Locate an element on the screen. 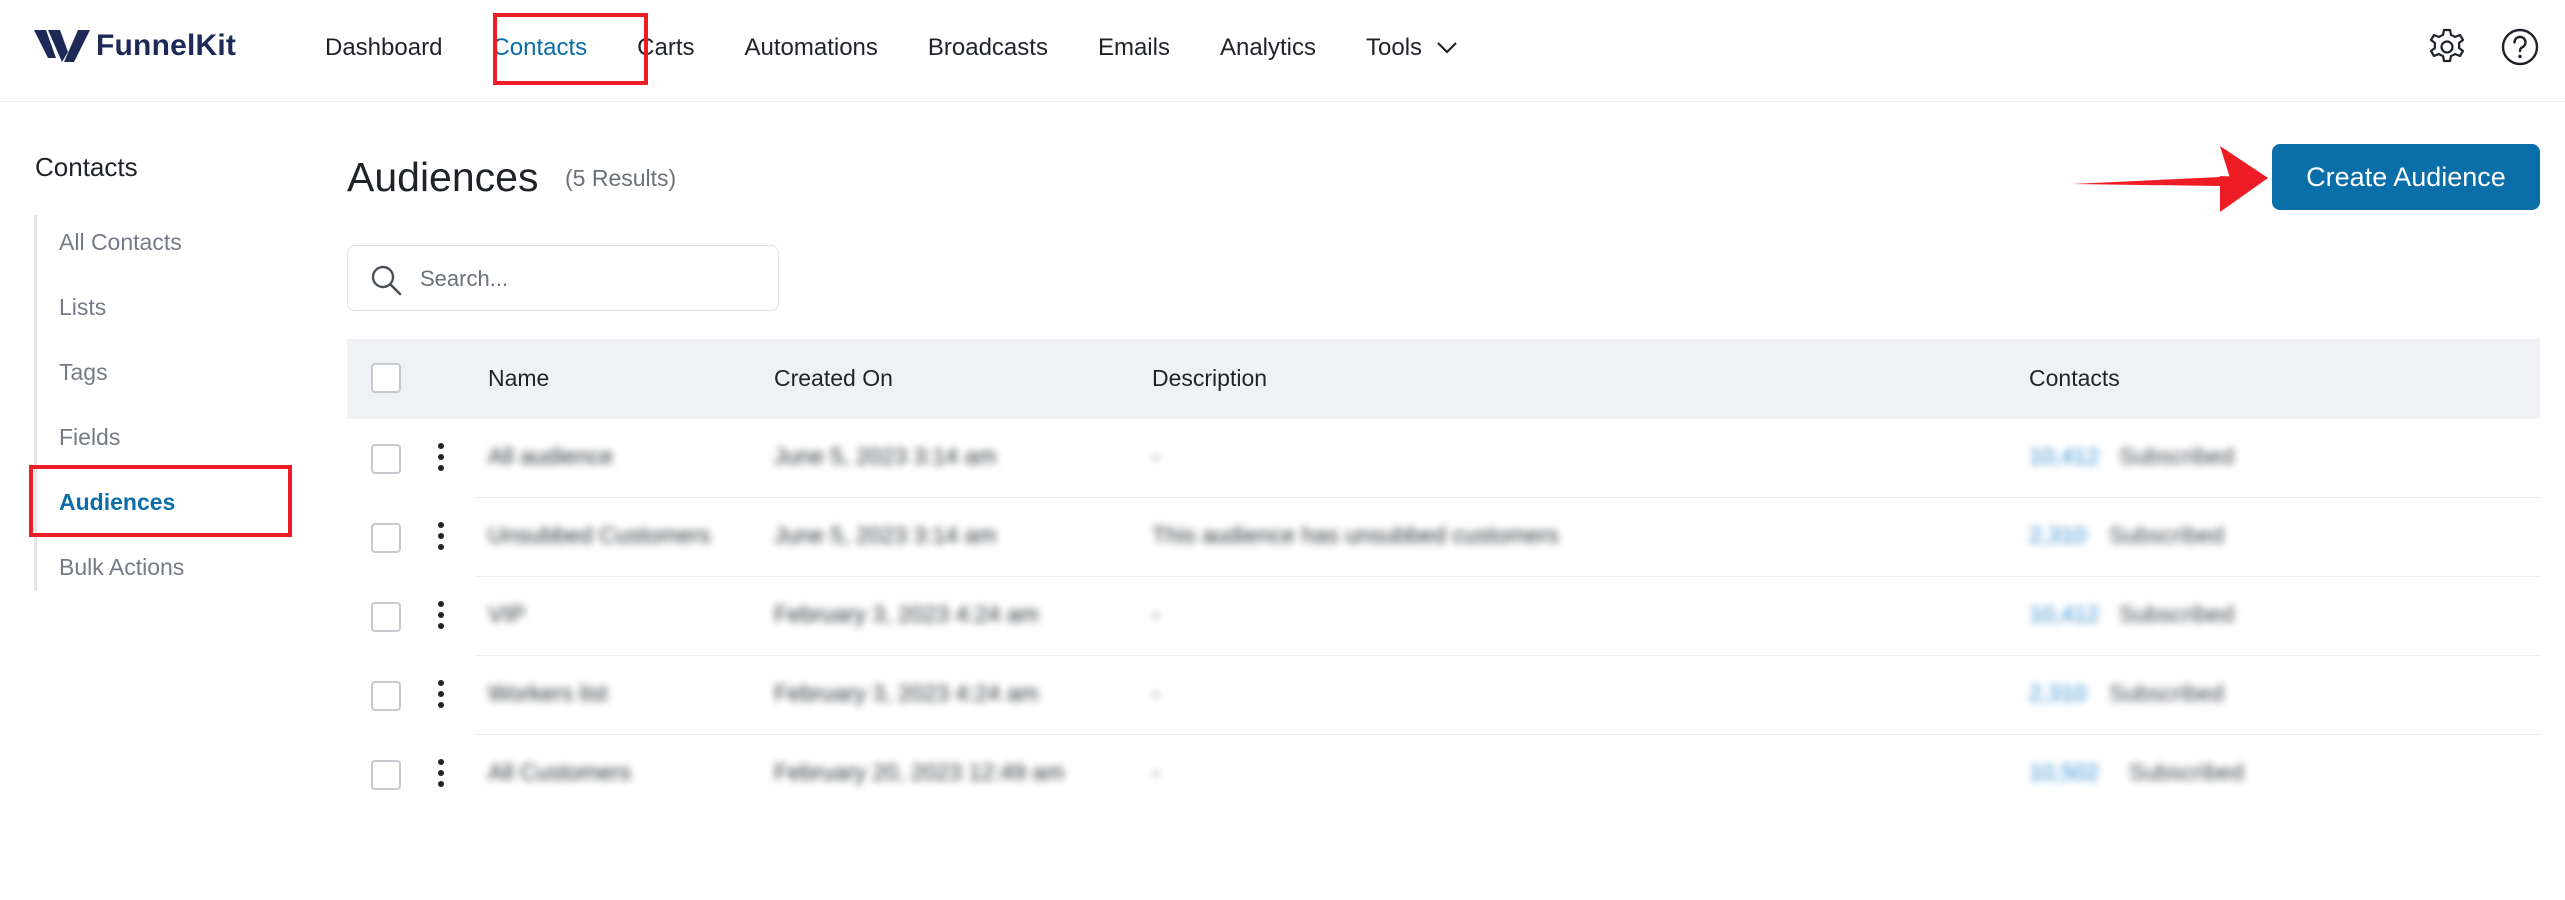 Image resolution: width=2565 pixels, height=900 pixels. row-name: Workers list is located at coordinates (548, 693).